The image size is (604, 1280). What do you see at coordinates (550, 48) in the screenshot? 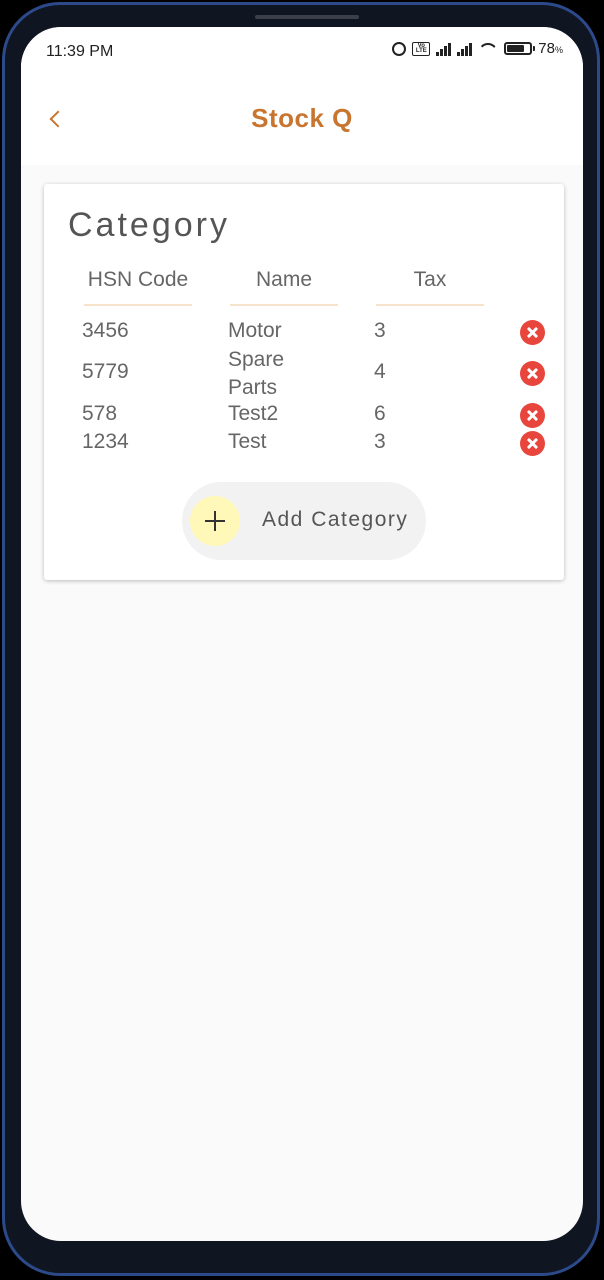
I see `battery-level: 78%` at bounding box center [550, 48].